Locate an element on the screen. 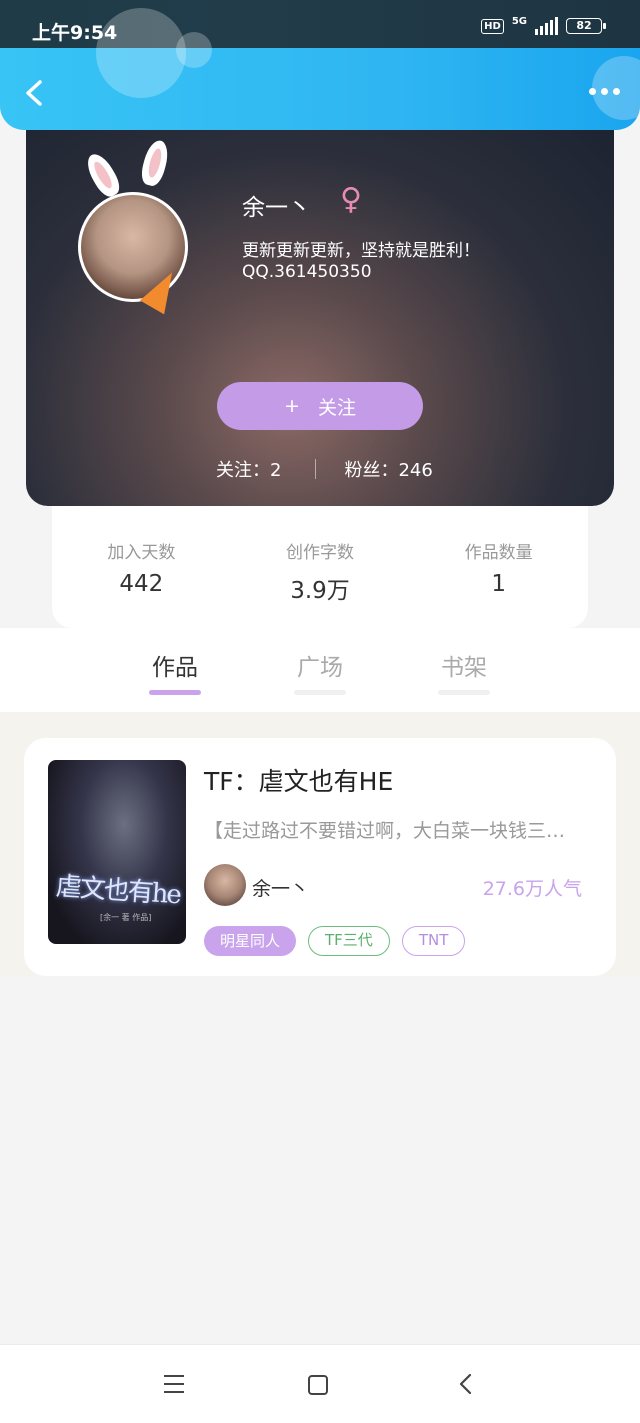  network-label: 5G is located at coordinates (519, 21).